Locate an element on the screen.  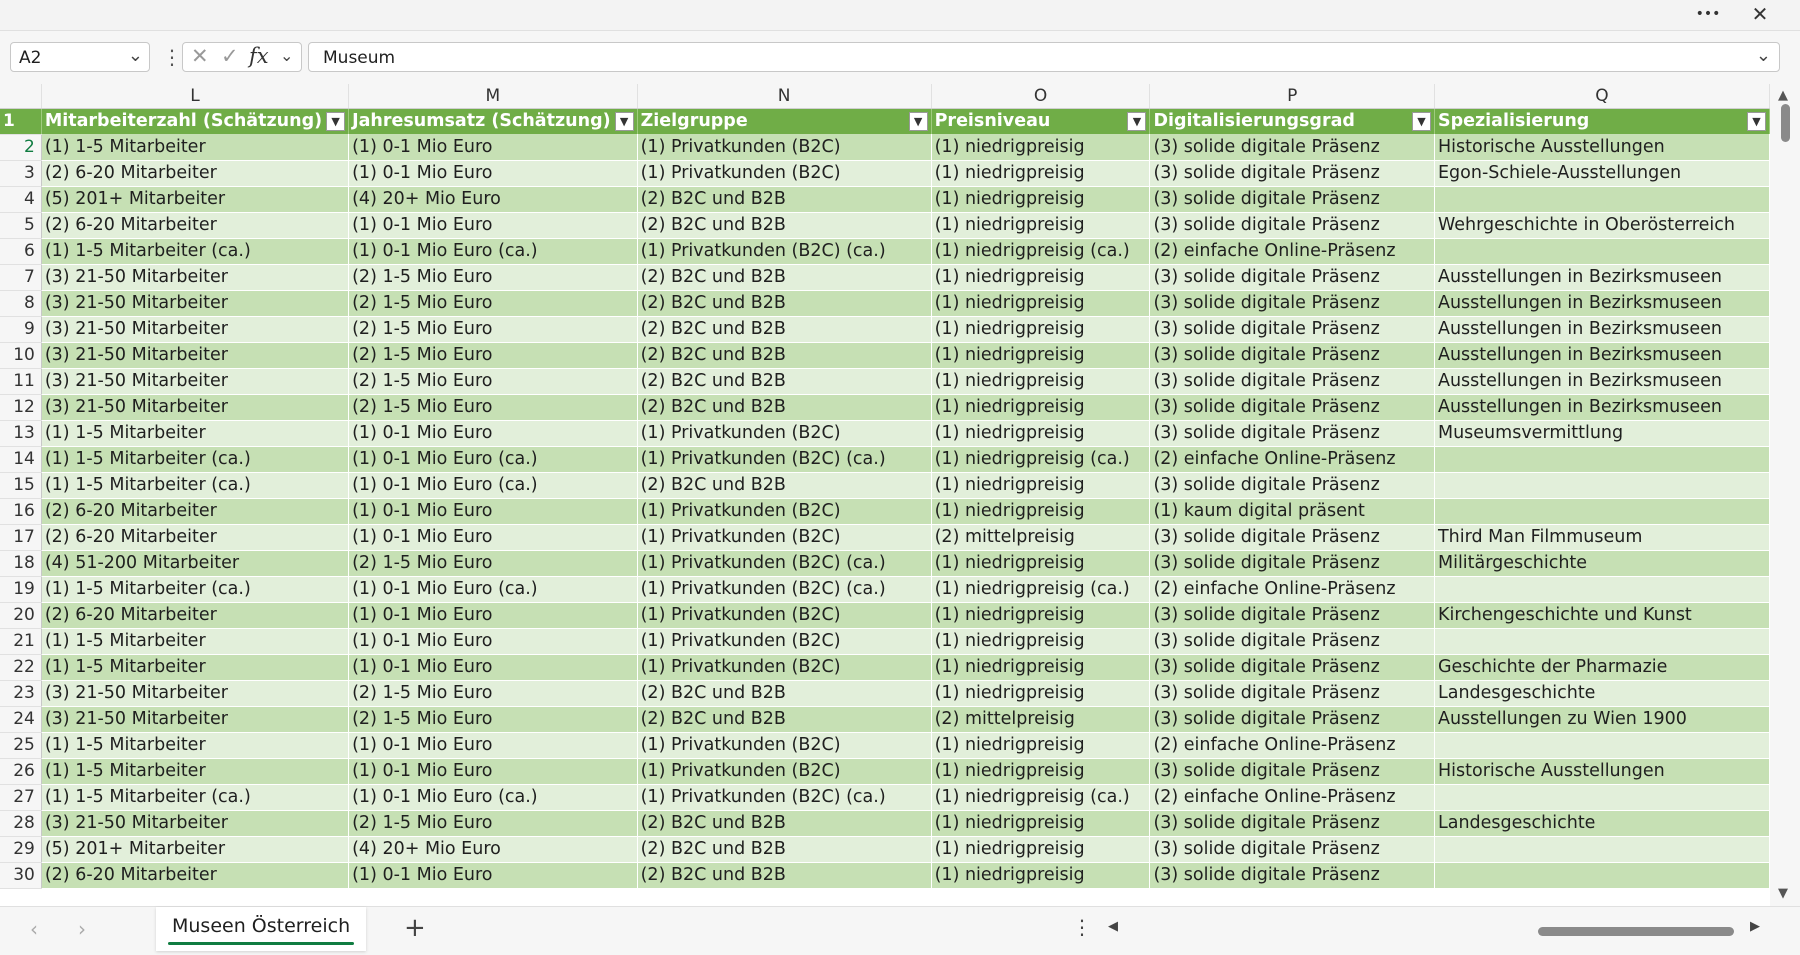
horizontal-scroll-thumb is located at coordinates (1636, 931).